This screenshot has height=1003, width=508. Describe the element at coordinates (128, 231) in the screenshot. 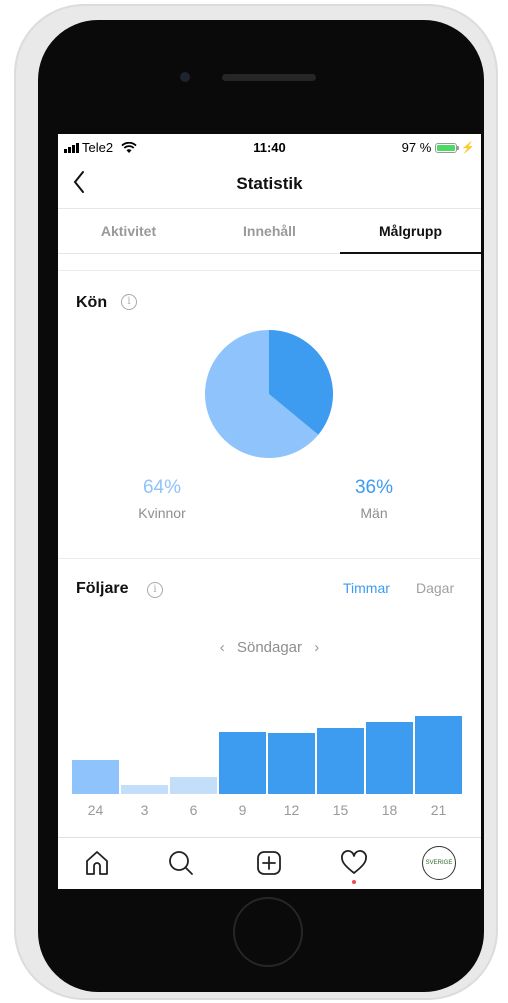

I see `tab-activity: Aktivitet` at that location.